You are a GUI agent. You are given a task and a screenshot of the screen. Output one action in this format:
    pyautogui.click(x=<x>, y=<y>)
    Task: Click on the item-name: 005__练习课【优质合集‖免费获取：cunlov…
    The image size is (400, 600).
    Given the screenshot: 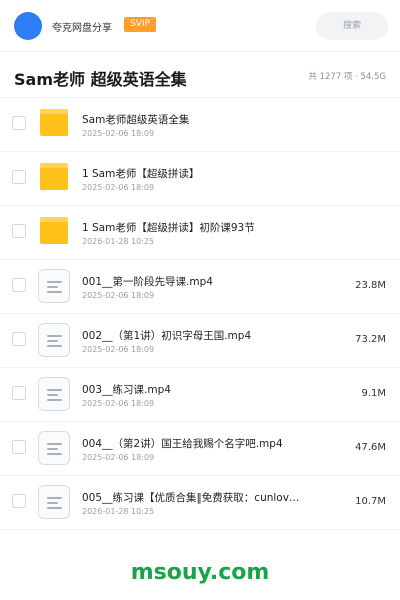 What is the action you would take?
    pyautogui.click(x=191, y=498)
    